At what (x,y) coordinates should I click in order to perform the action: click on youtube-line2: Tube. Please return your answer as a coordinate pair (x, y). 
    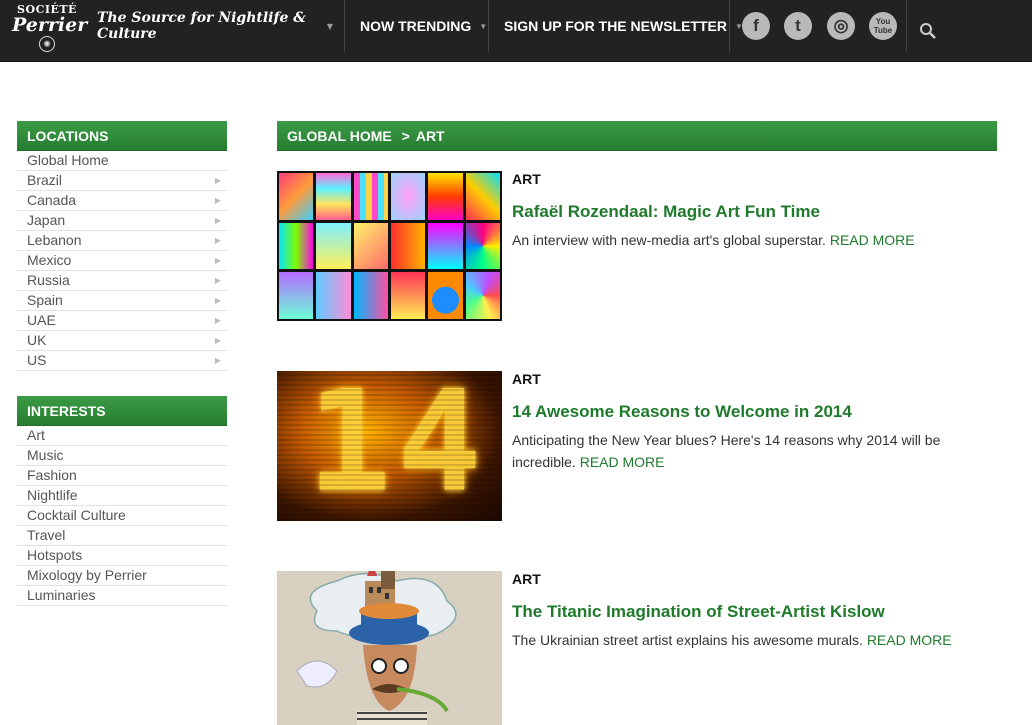
    Looking at the image, I should click on (883, 30).